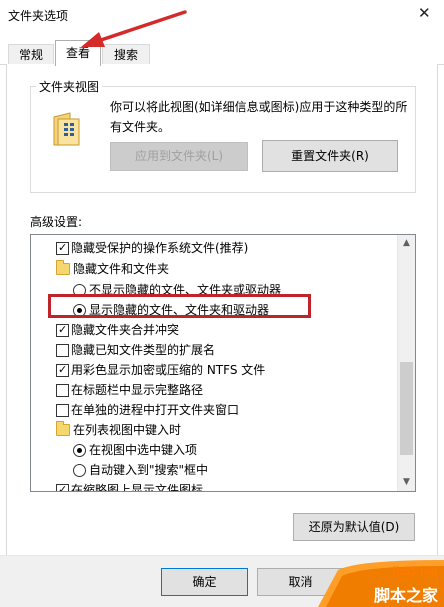 The width and height of the screenshot is (444, 607). What do you see at coordinates (415, 571) in the screenshot?
I see `watermark-domain: jb51.net` at bounding box center [415, 571].